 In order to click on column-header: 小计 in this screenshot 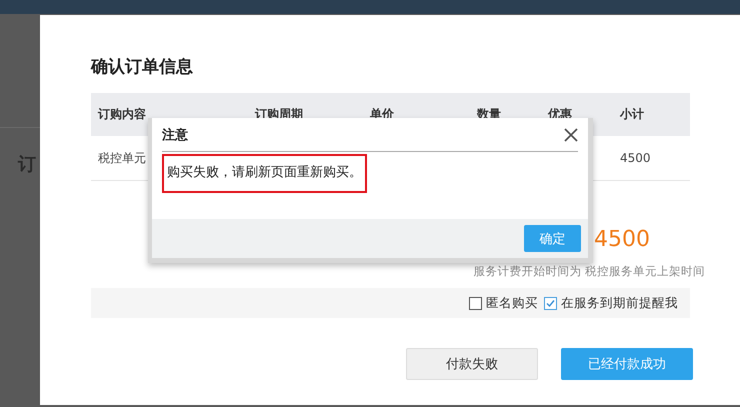, I will do `click(632, 114)`.